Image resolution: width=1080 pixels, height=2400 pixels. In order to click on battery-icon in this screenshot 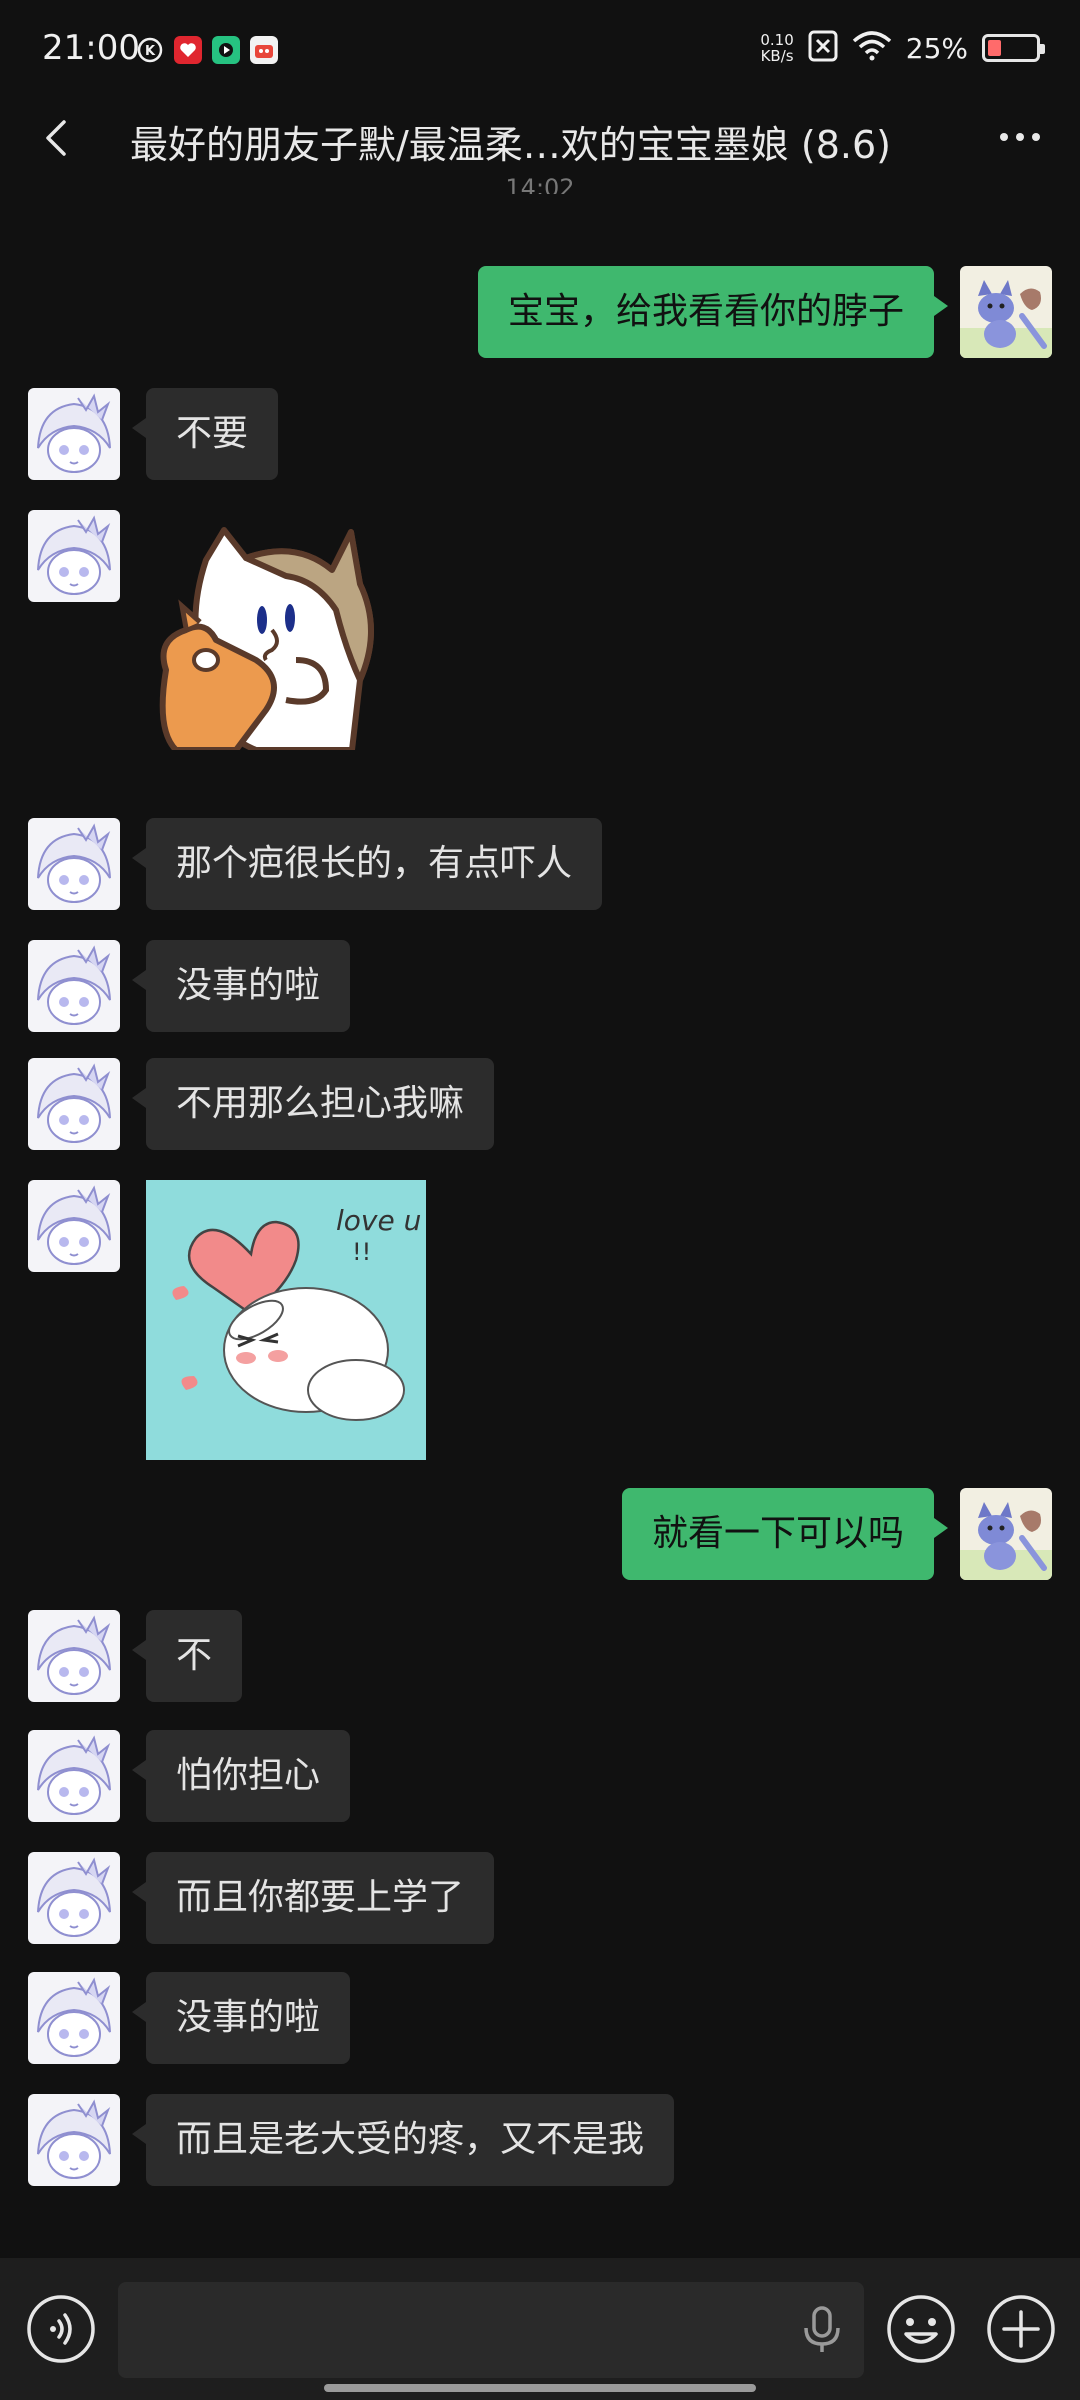, I will do `click(1013, 48)`.